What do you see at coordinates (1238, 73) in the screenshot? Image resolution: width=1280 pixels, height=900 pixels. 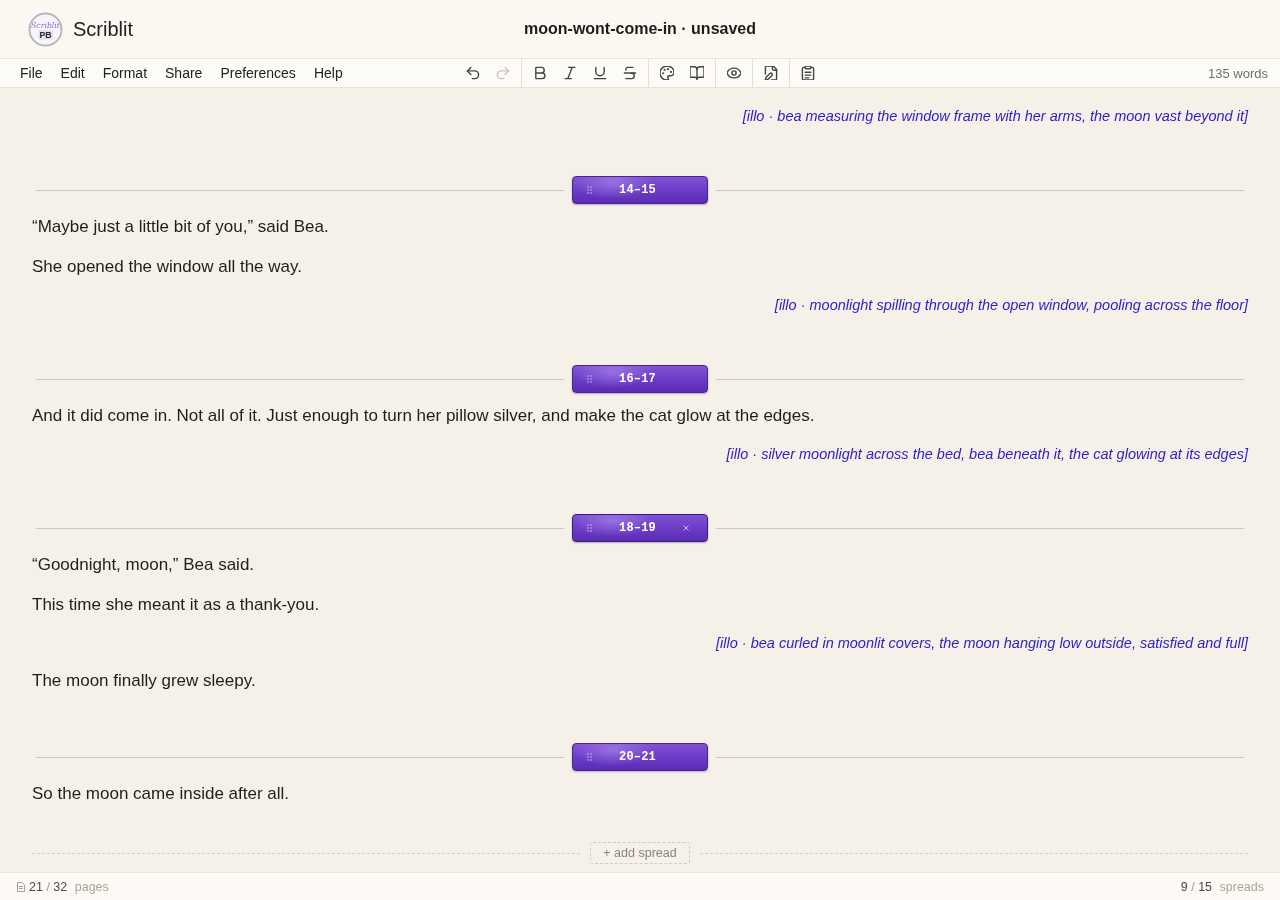 I see `word-count: 135 words` at bounding box center [1238, 73].